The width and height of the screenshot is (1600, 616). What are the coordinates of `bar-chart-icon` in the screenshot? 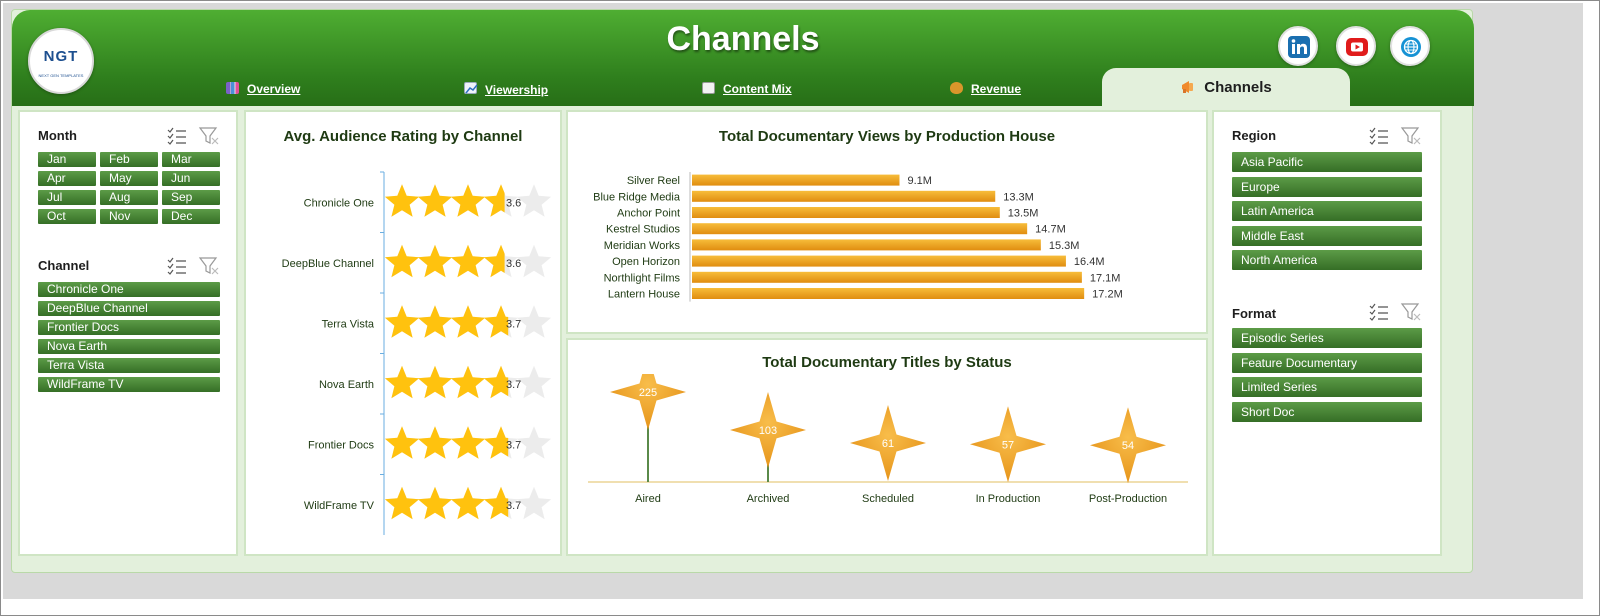 It's located at (232, 88).